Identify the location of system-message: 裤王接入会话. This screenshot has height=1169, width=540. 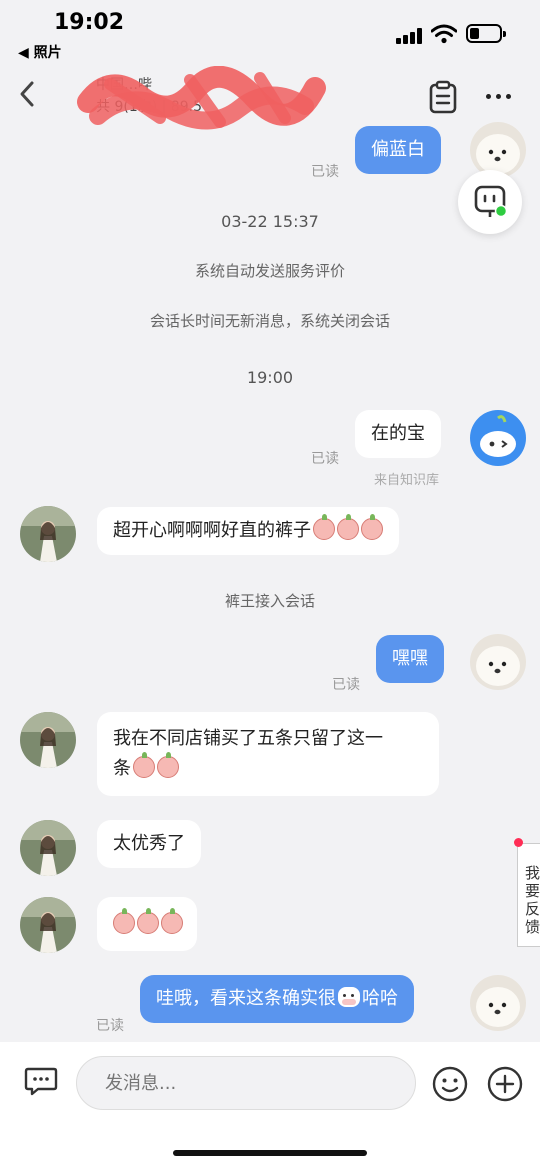
(269, 601).